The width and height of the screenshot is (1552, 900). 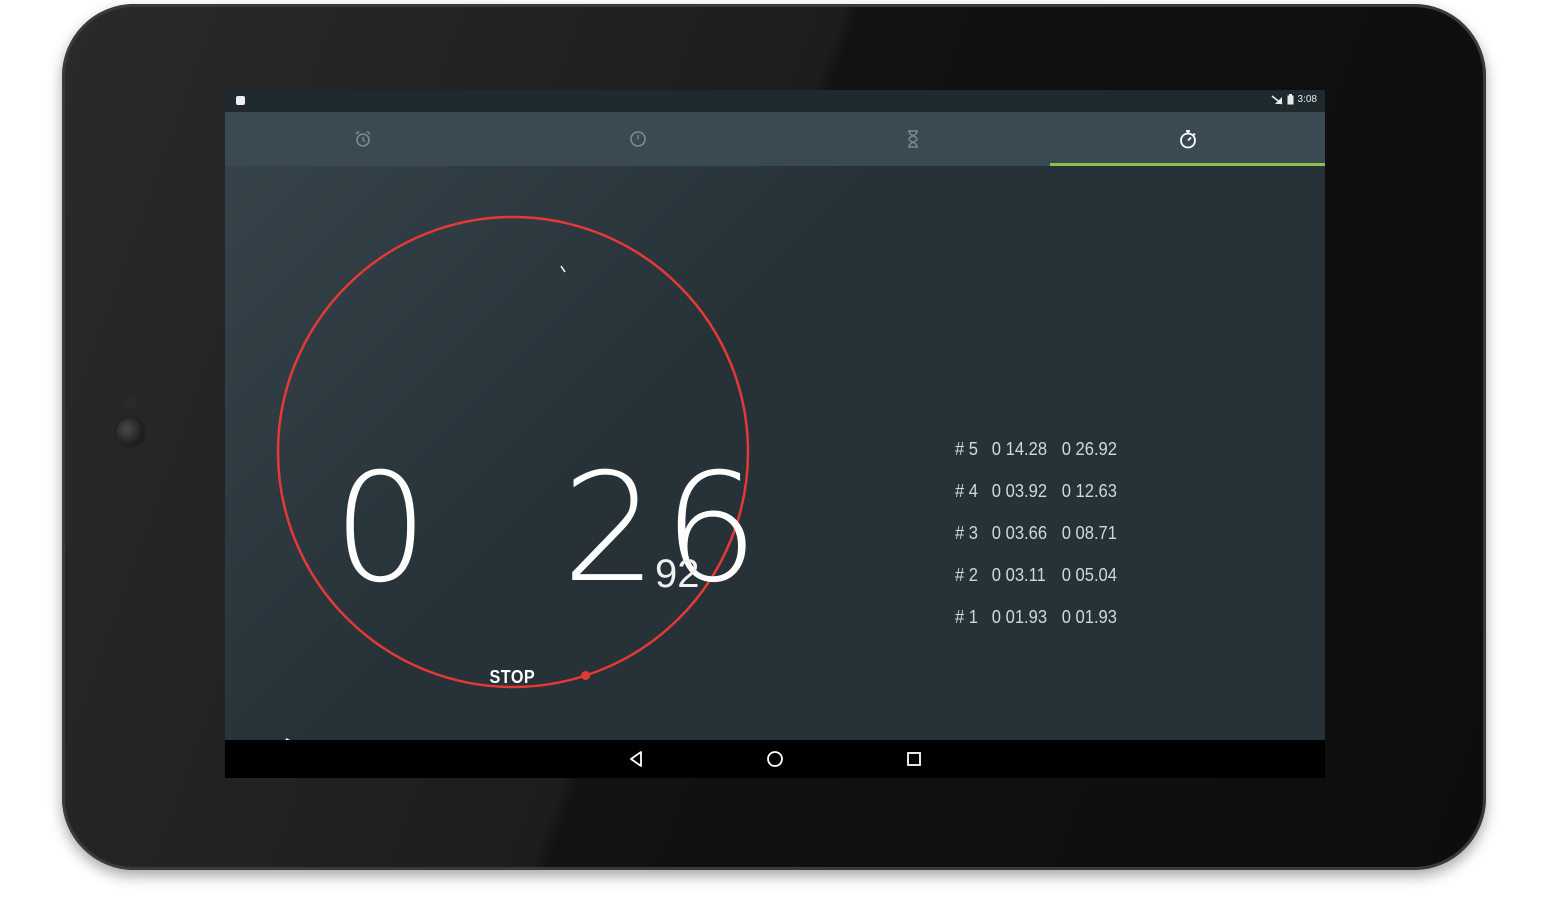 I want to click on stopwatch-icon, so click(x=1187, y=139).